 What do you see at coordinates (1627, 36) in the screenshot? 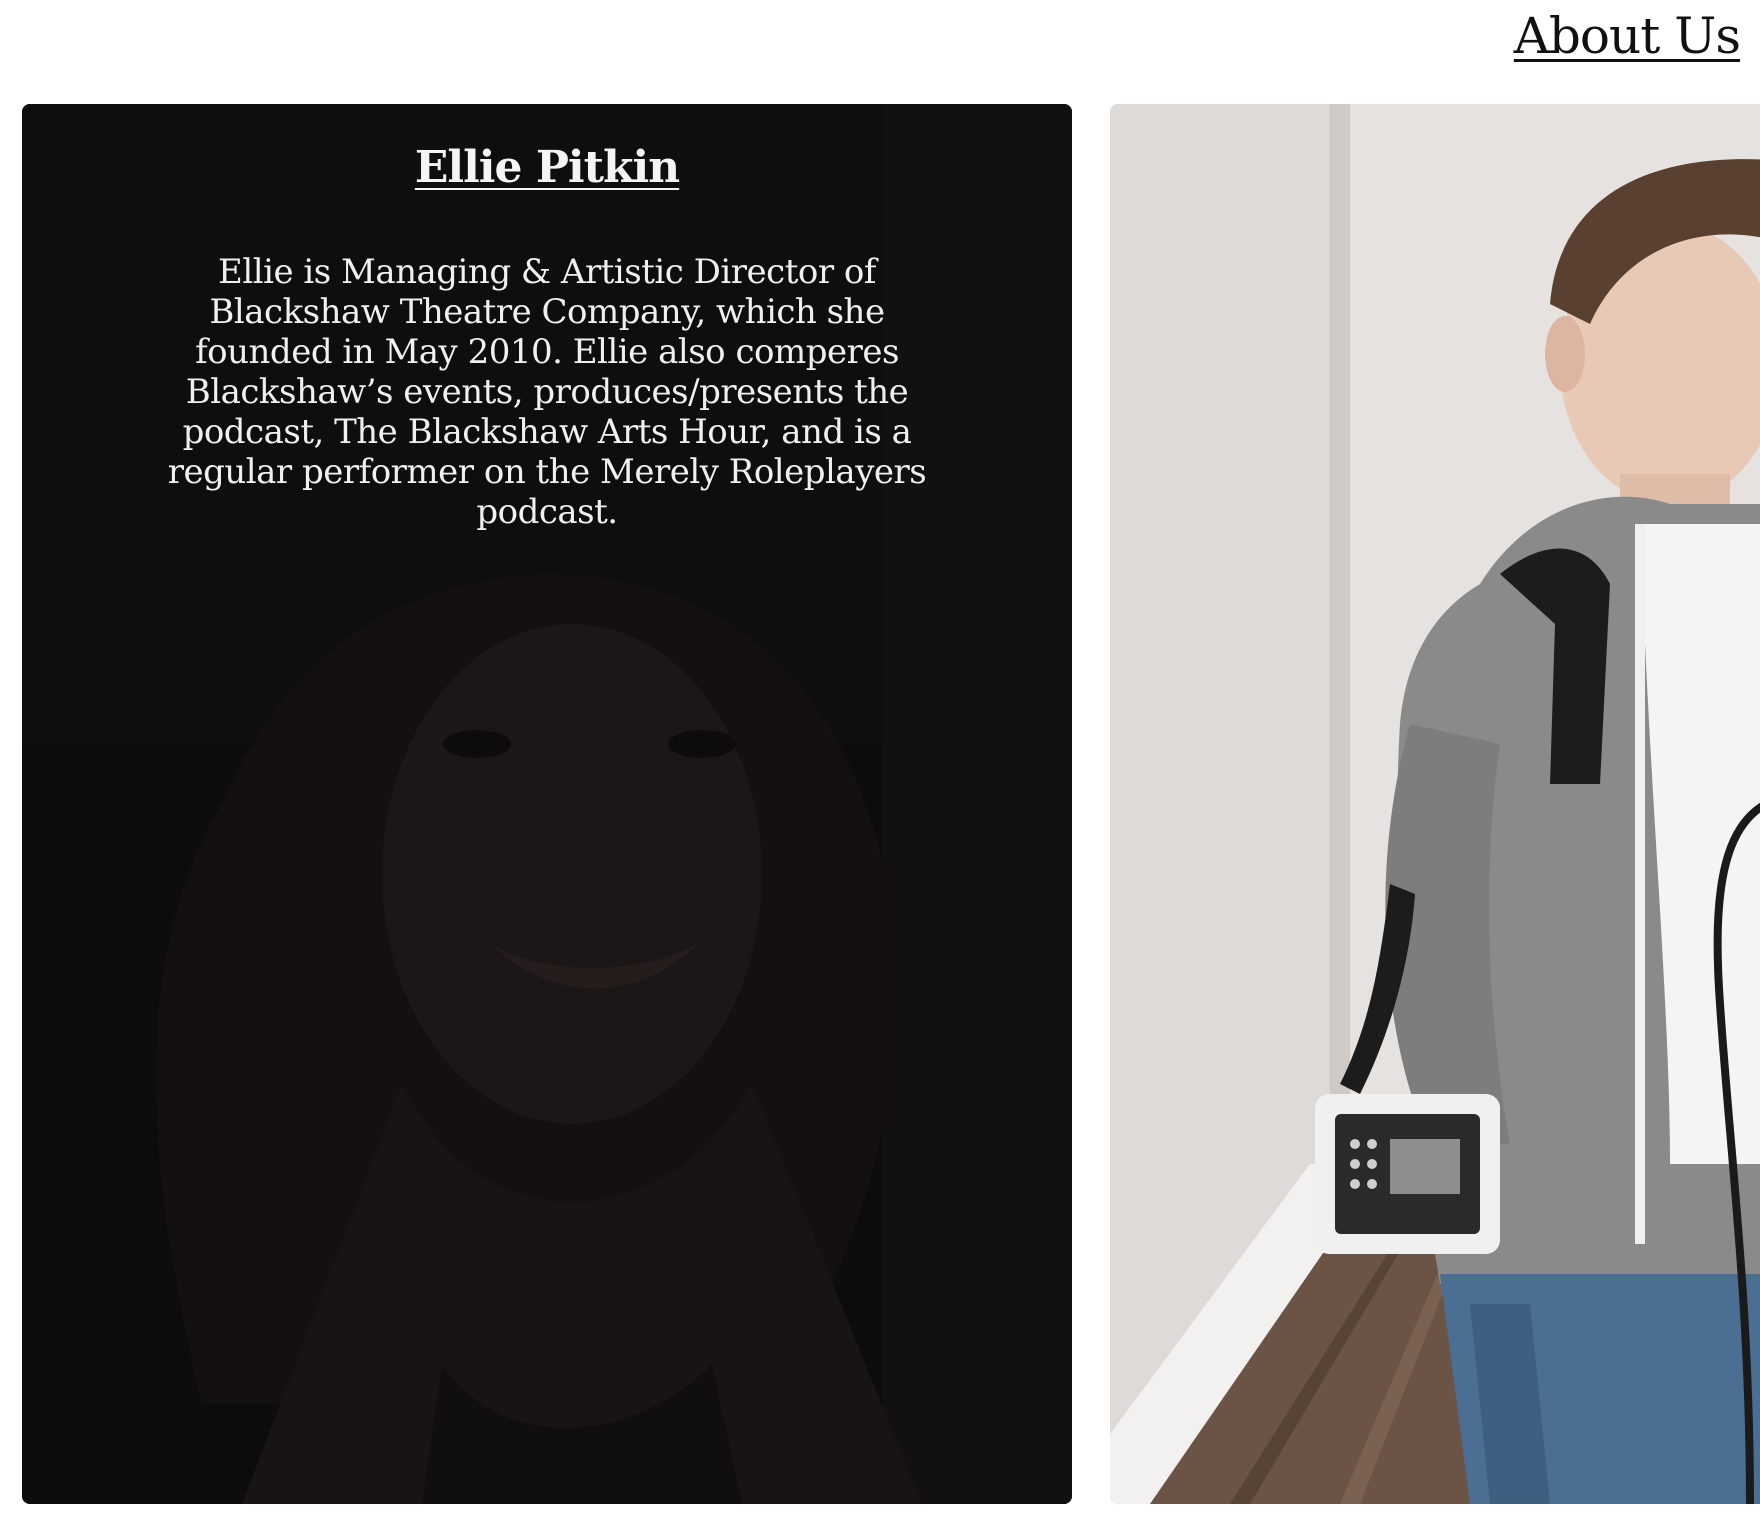
I see `about-us-link: About Us` at bounding box center [1627, 36].